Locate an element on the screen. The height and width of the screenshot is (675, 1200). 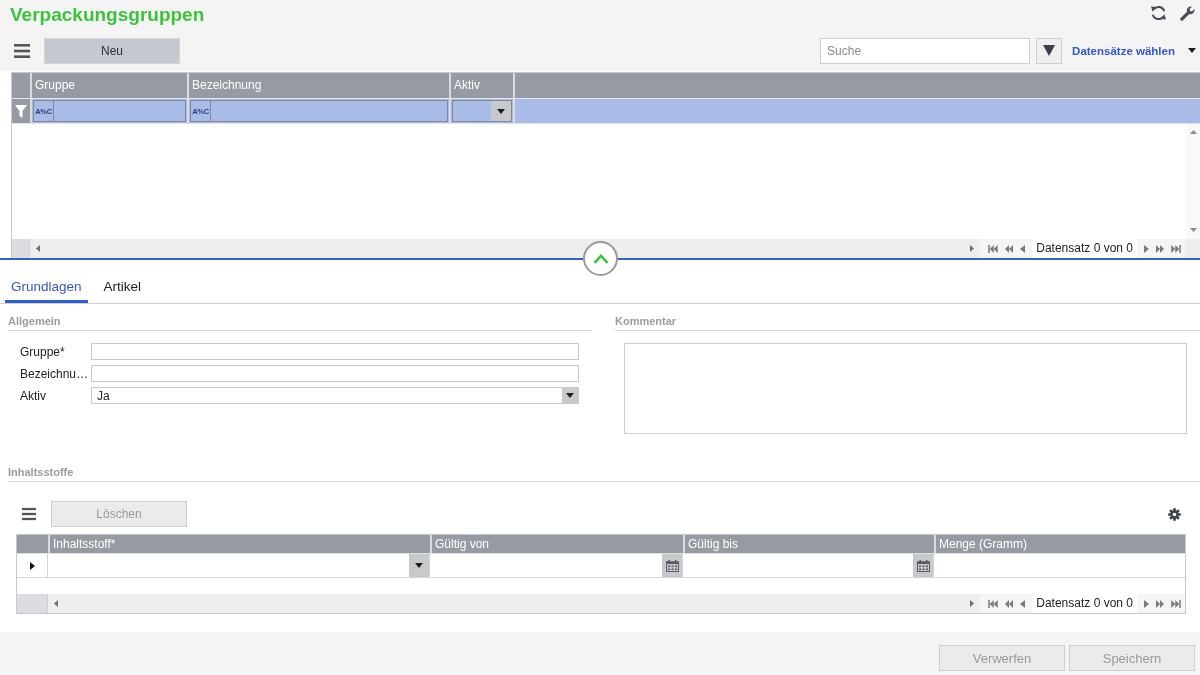
tab: Artikel is located at coordinates (122, 287).